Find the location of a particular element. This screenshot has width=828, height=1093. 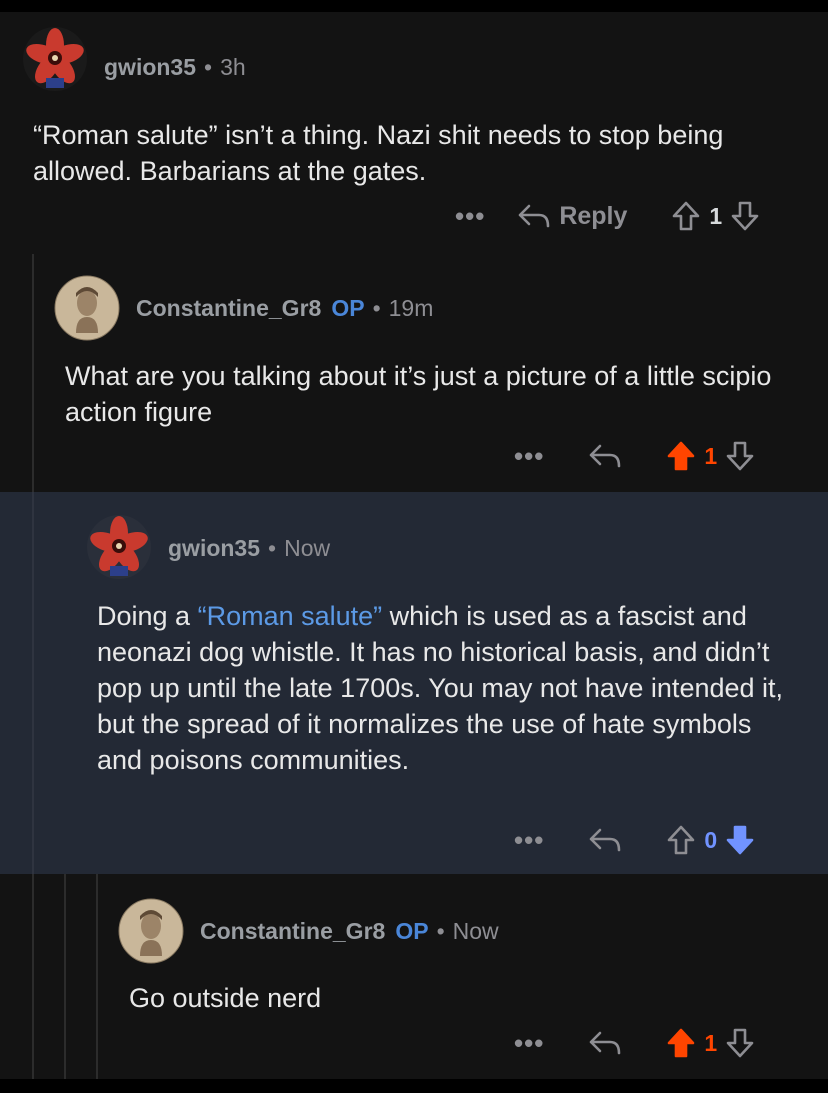

comment-meta: gwion35 • 3h is located at coordinates (175, 67).